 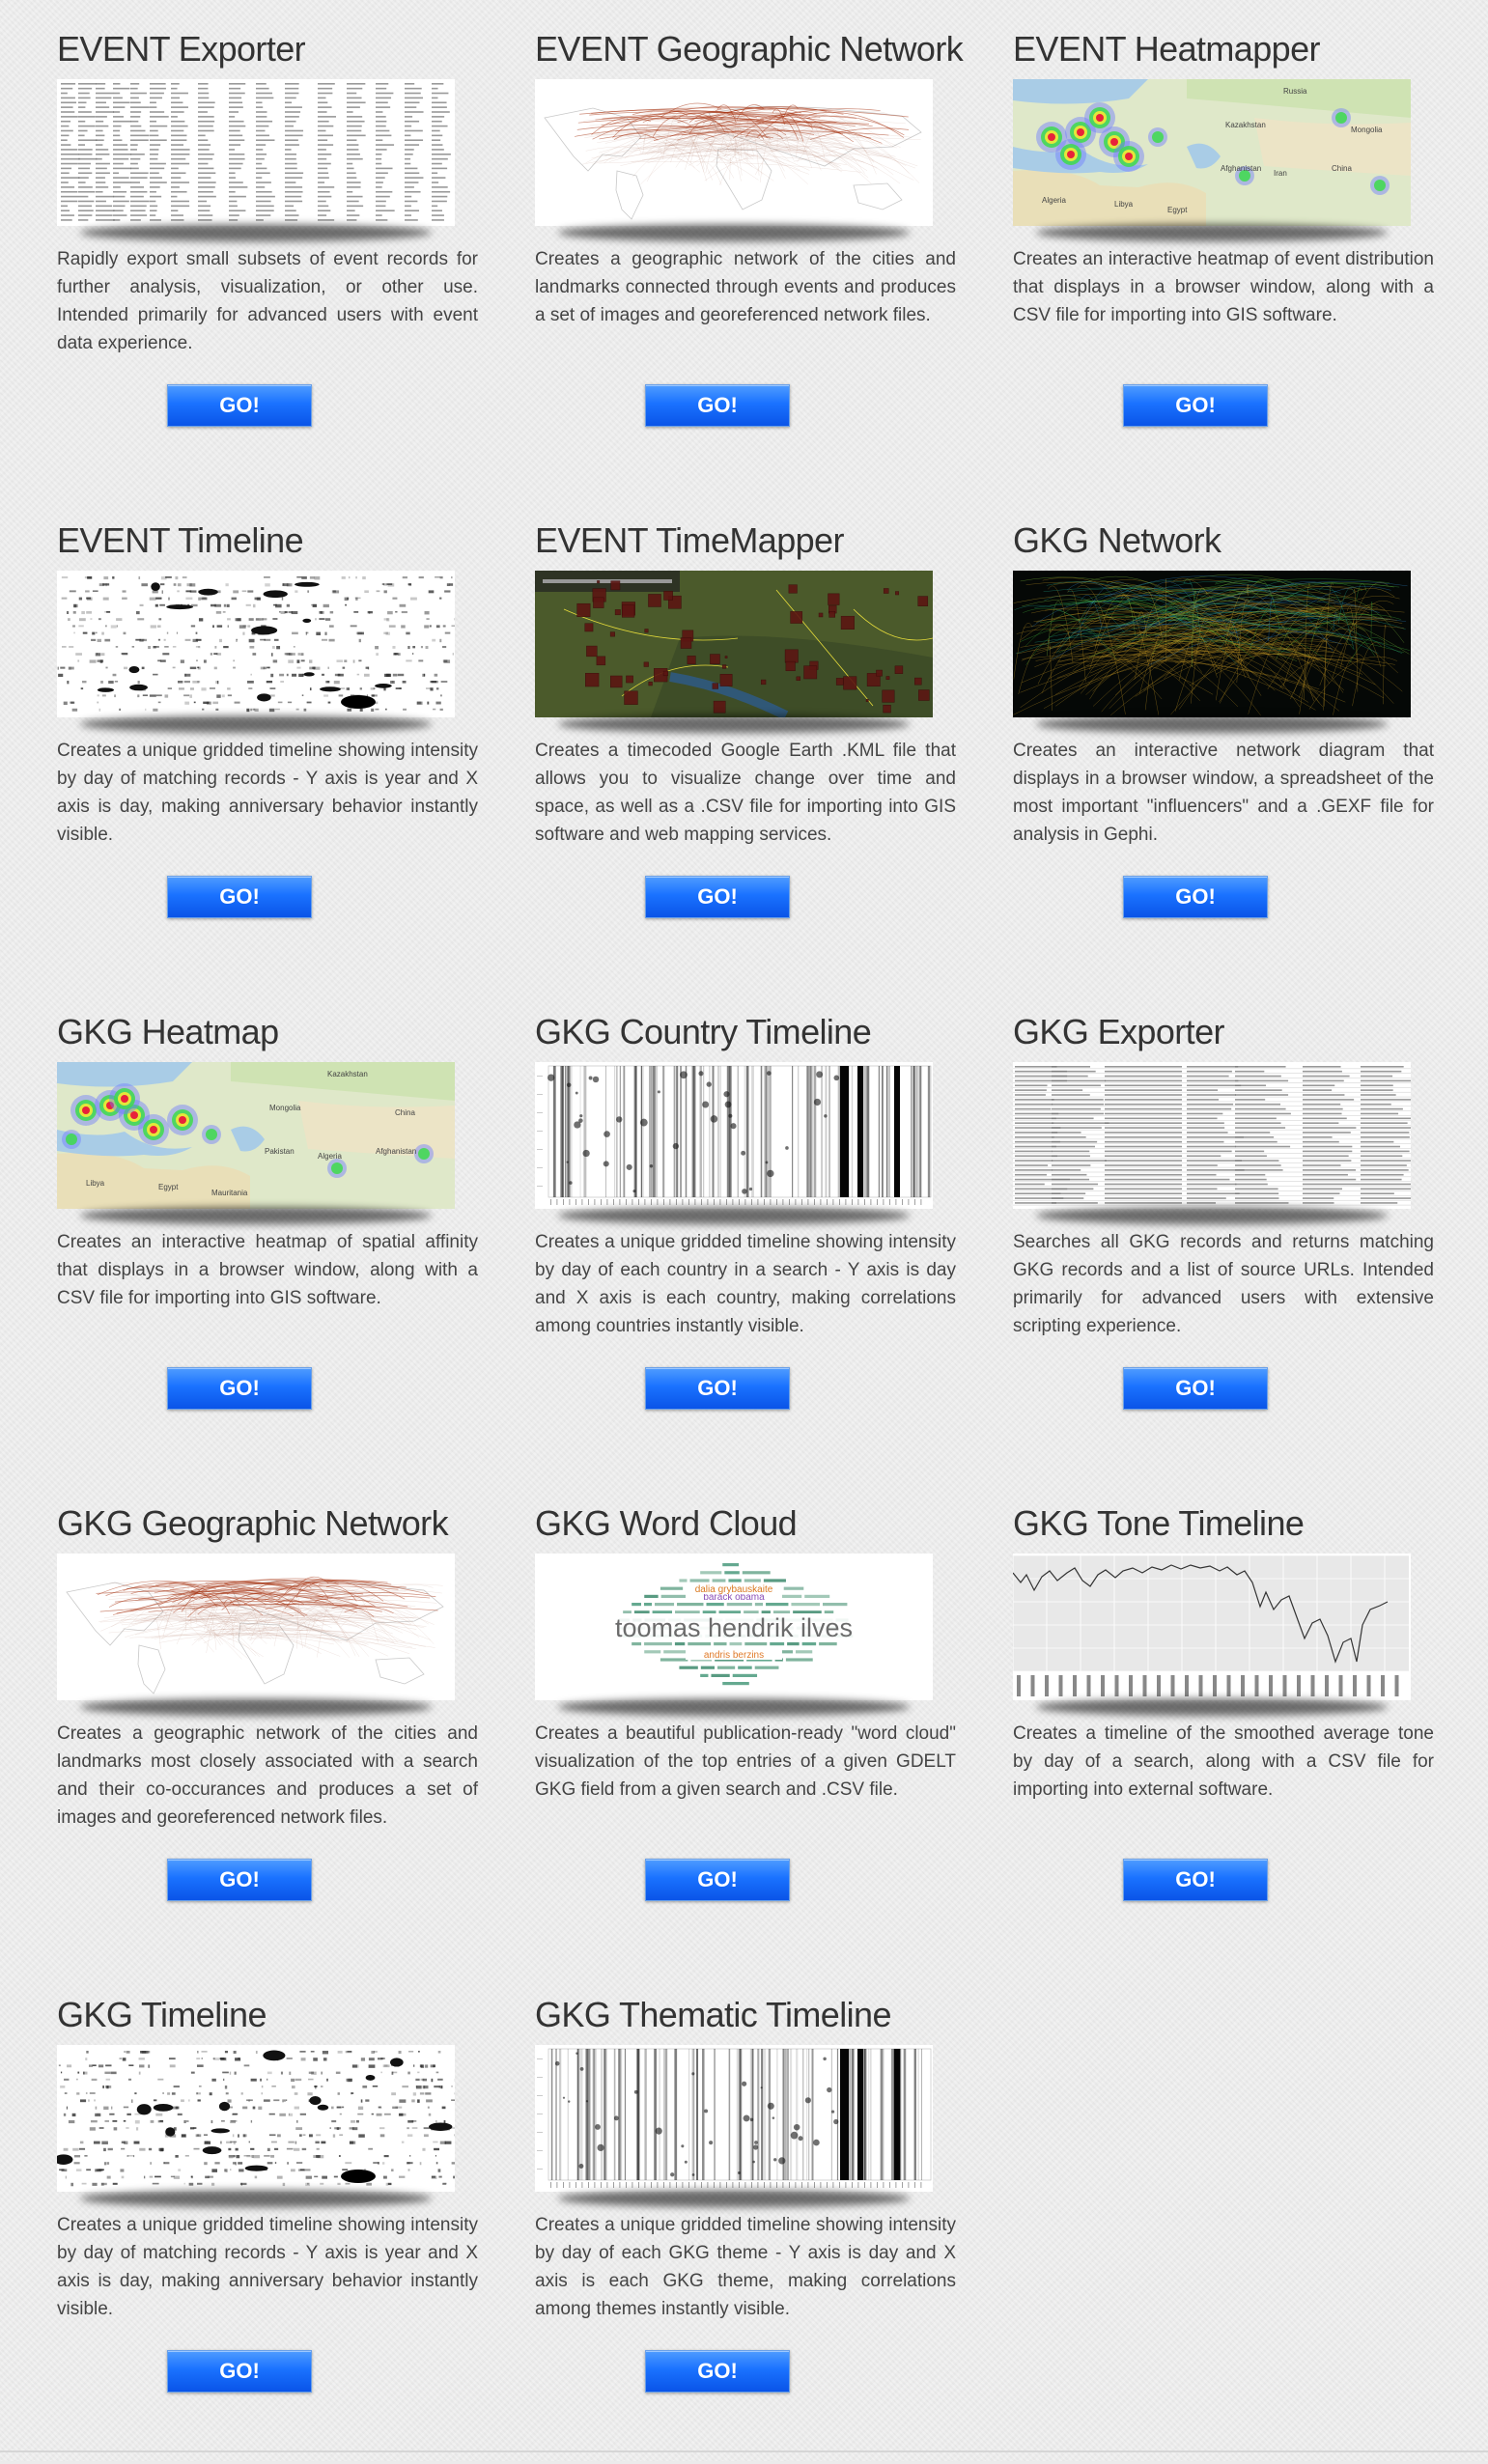 I want to click on svg-text: Libya, so click(x=95, y=1184).